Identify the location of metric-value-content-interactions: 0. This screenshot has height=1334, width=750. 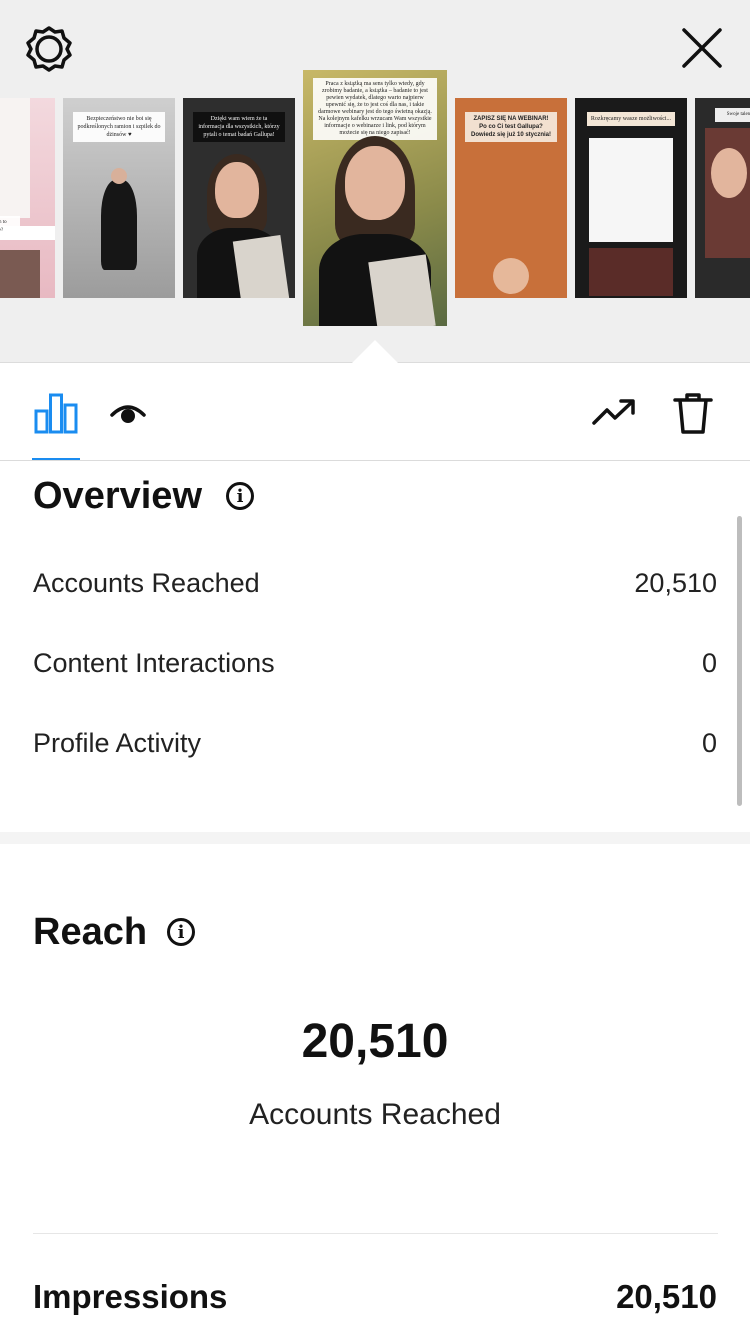
(709, 663).